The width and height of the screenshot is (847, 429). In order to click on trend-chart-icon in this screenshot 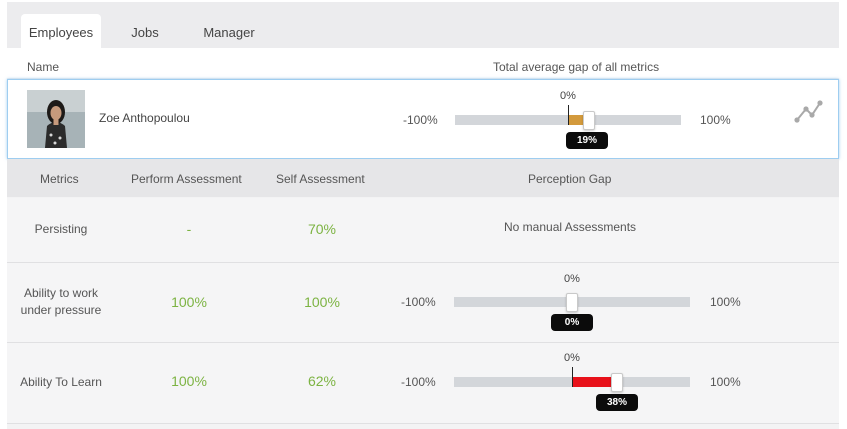, I will do `click(809, 112)`.